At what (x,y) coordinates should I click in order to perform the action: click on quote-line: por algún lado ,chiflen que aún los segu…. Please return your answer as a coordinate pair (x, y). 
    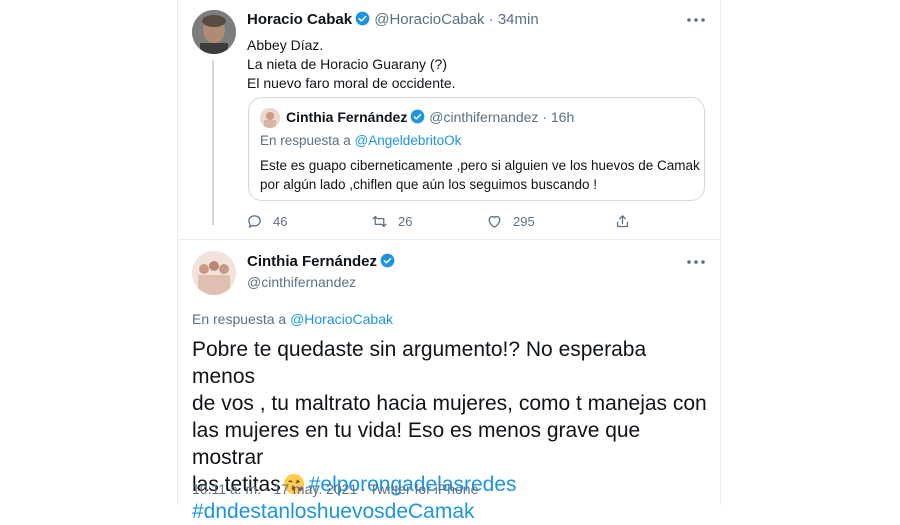
    Looking at the image, I should click on (428, 184).